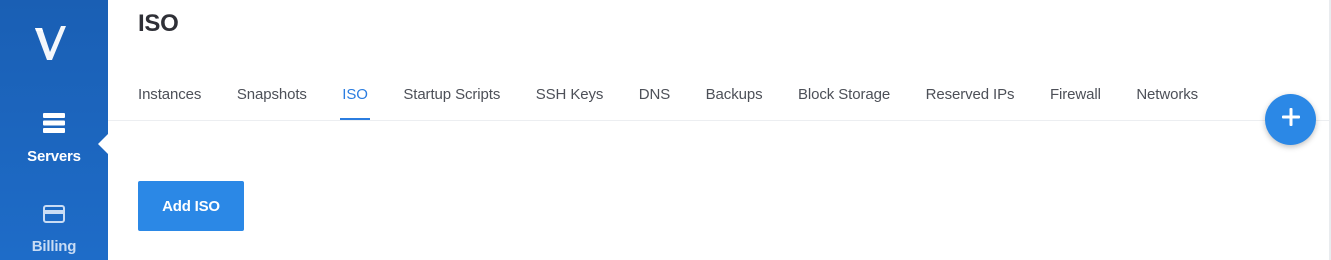 This screenshot has width=1331, height=260. What do you see at coordinates (103, 144) in the screenshot?
I see `active-nav-indicator` at bounding box center [103, 144].